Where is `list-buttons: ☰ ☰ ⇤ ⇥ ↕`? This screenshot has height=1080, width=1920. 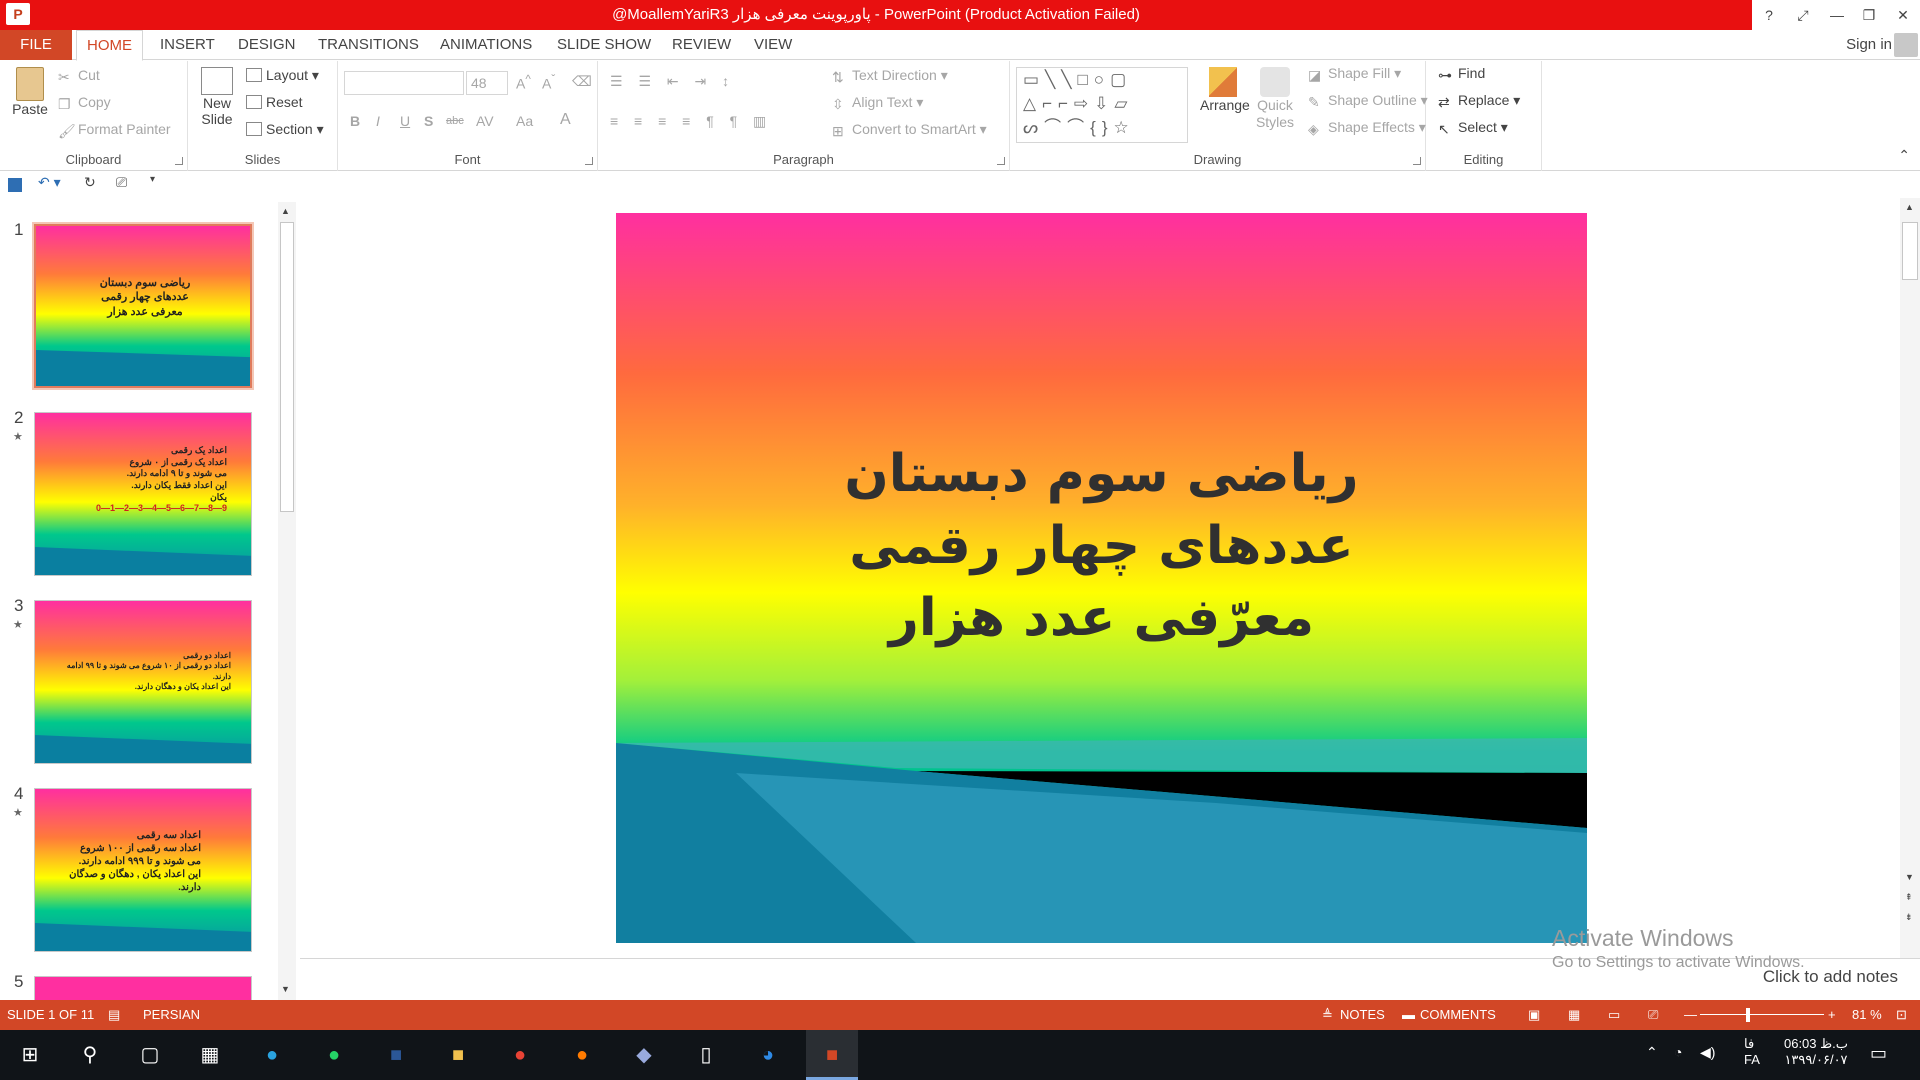
list-buttons: ☰ ☰ ⇤ ⇥ ↕ is located at coordinates (672, 81).